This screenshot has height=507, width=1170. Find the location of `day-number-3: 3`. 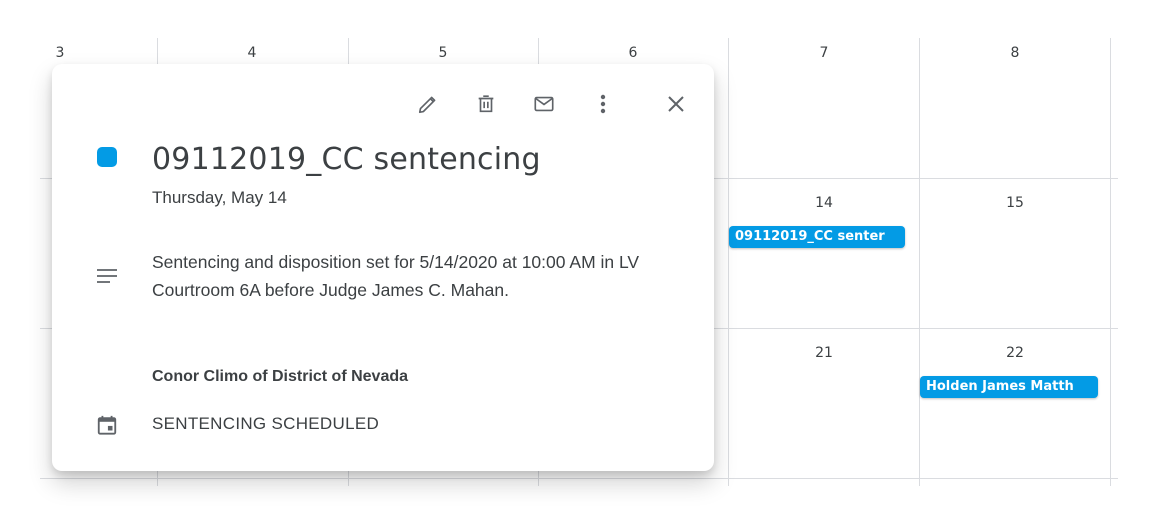

day-number-3: 3 is located at coordinates (60, 53).